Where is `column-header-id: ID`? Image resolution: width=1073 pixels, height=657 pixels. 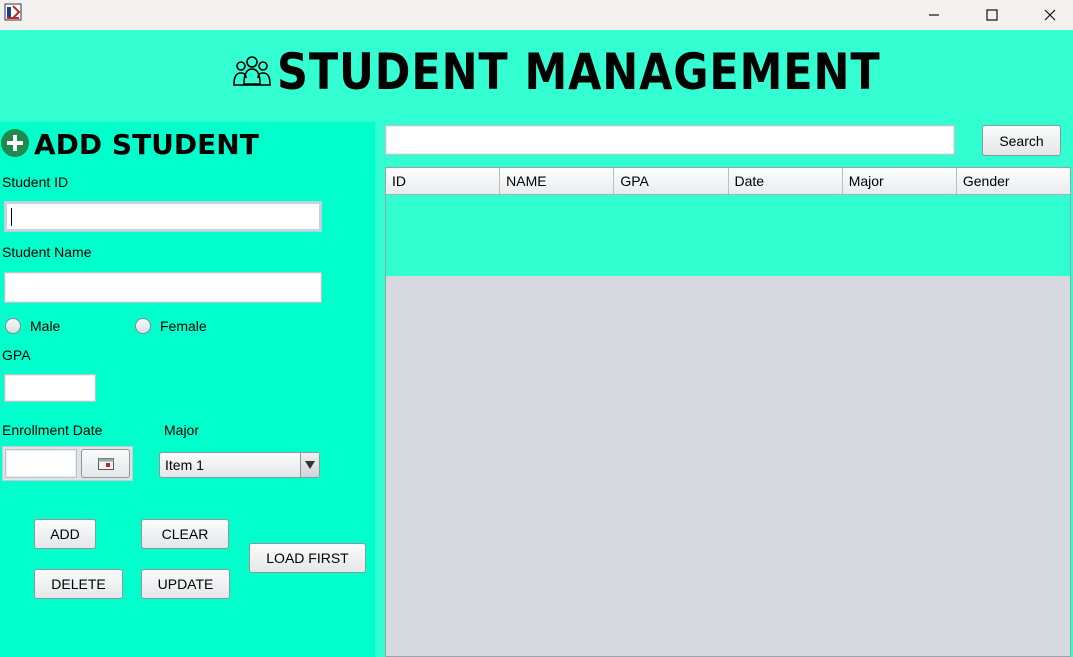
column-header-id: ID is located at coordinates (443, 181).